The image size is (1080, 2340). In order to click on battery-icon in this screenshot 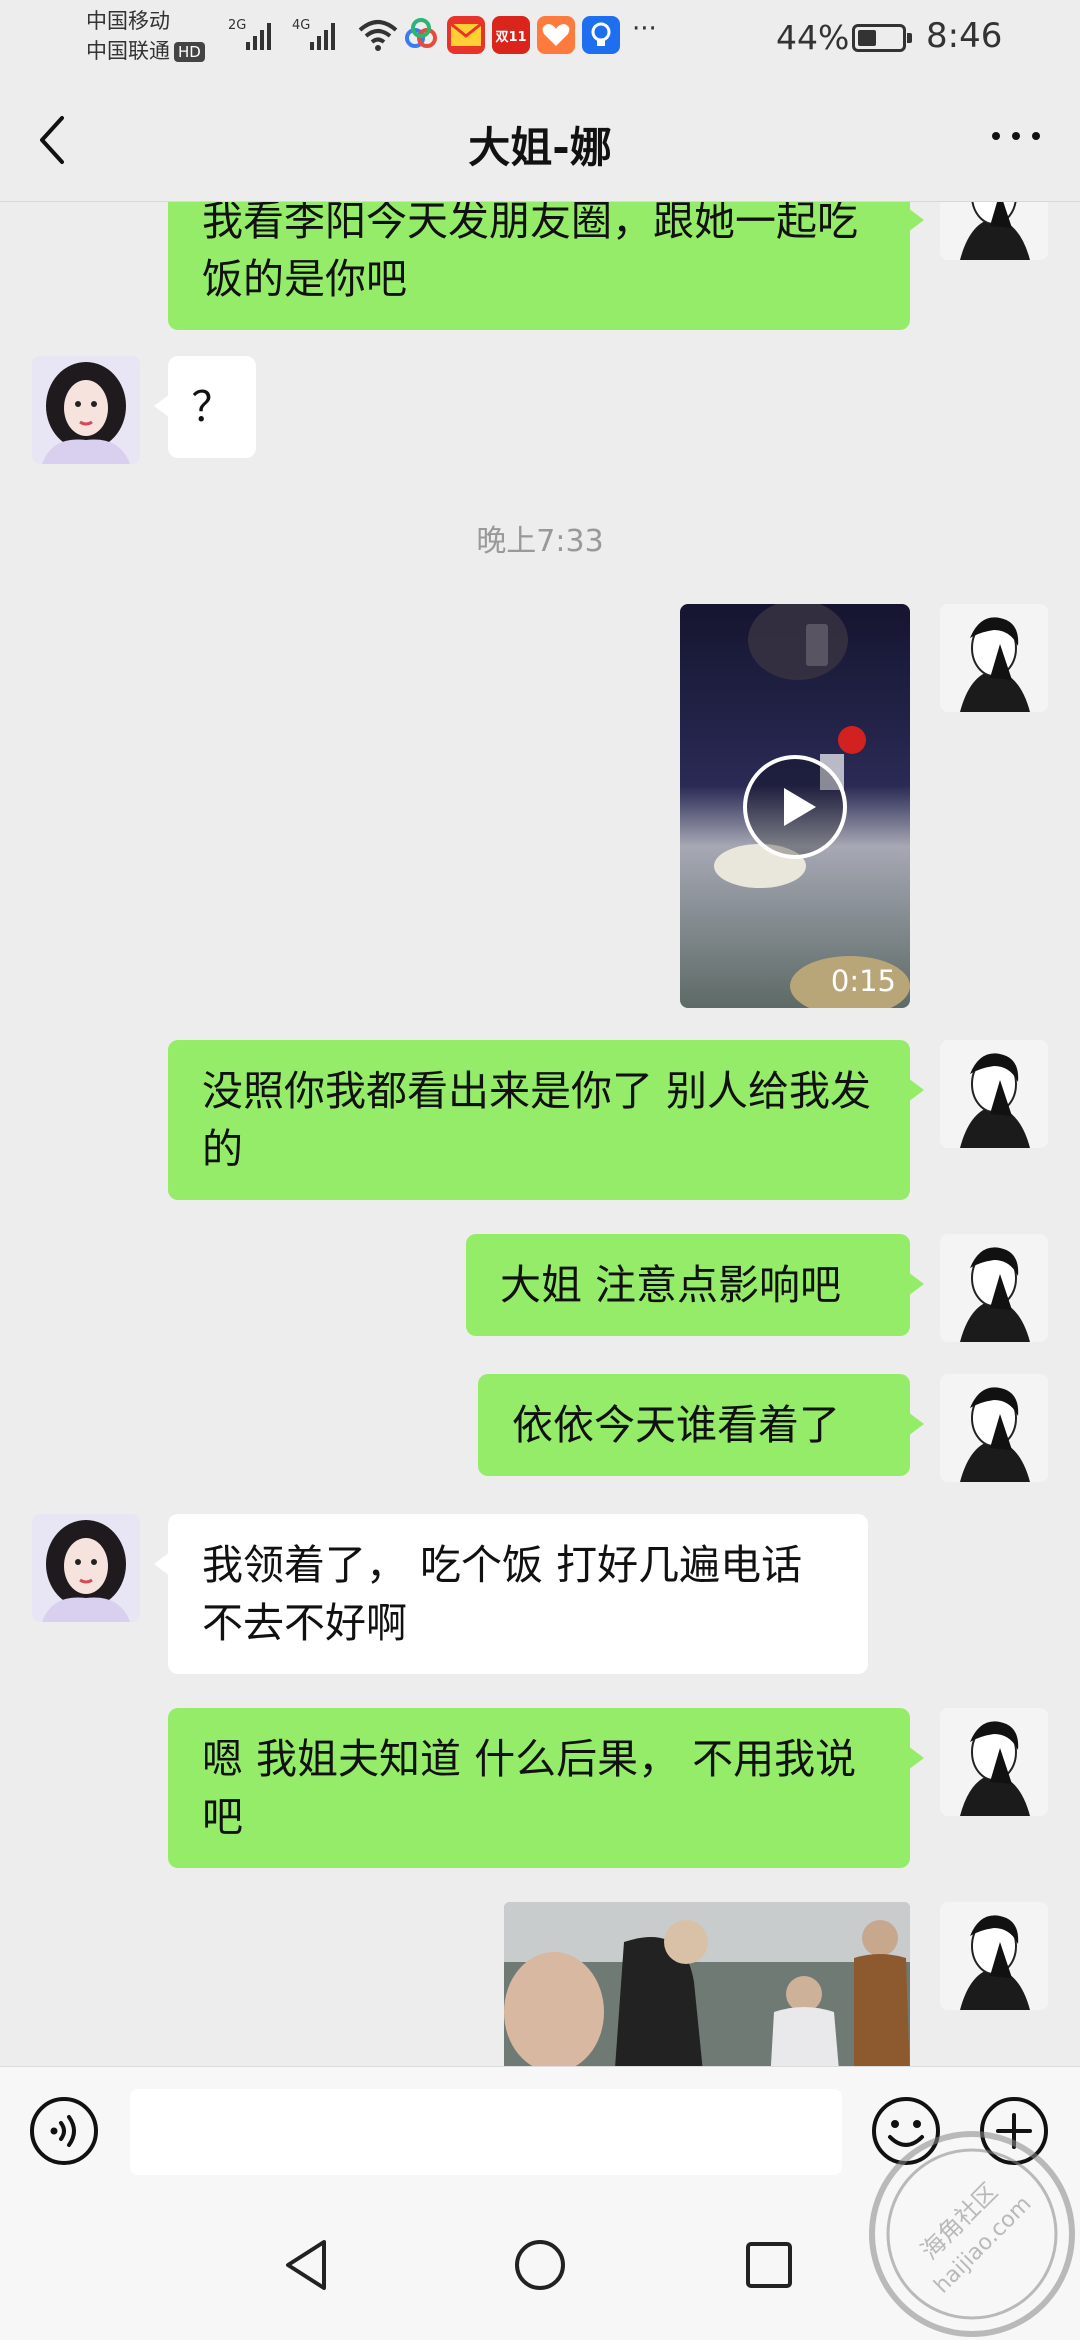, I will do `click(882, 38)`.